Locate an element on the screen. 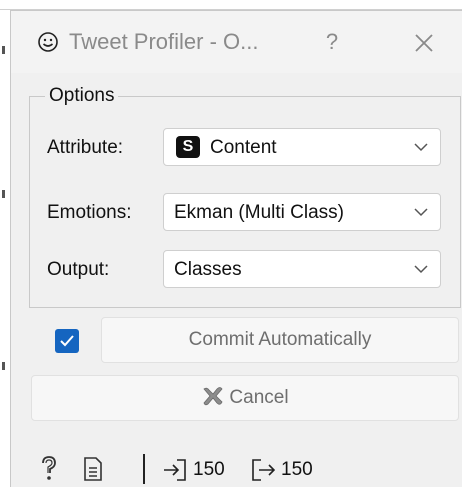  input-count: 150 is located at coordinates (209, 469).